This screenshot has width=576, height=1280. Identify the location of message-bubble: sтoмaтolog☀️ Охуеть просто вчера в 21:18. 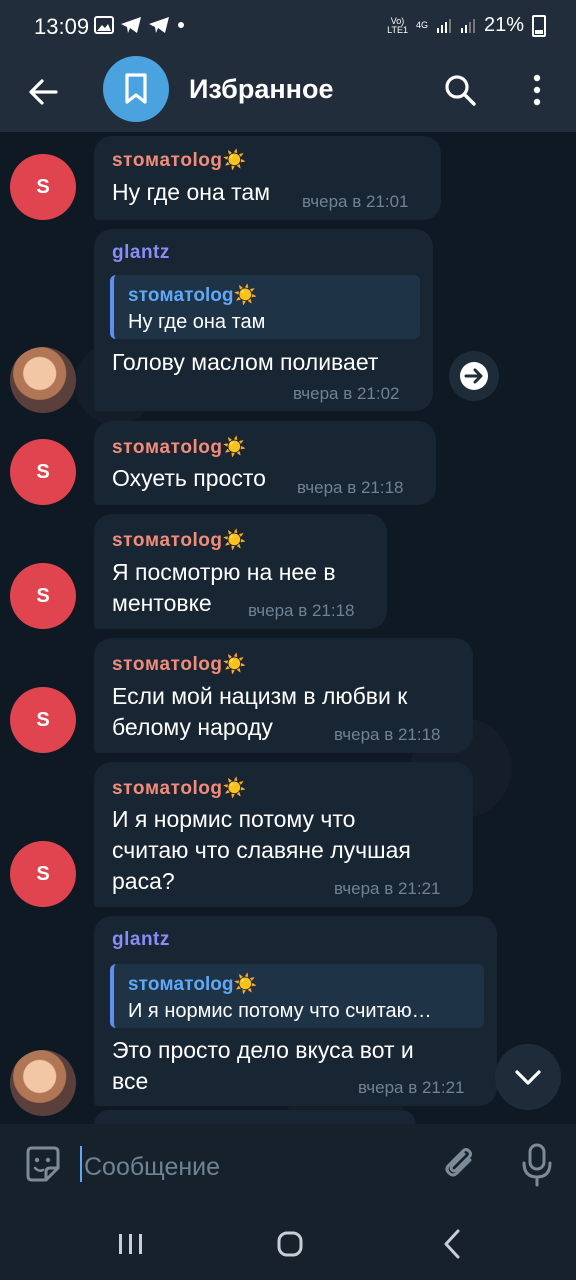
(265, 463).